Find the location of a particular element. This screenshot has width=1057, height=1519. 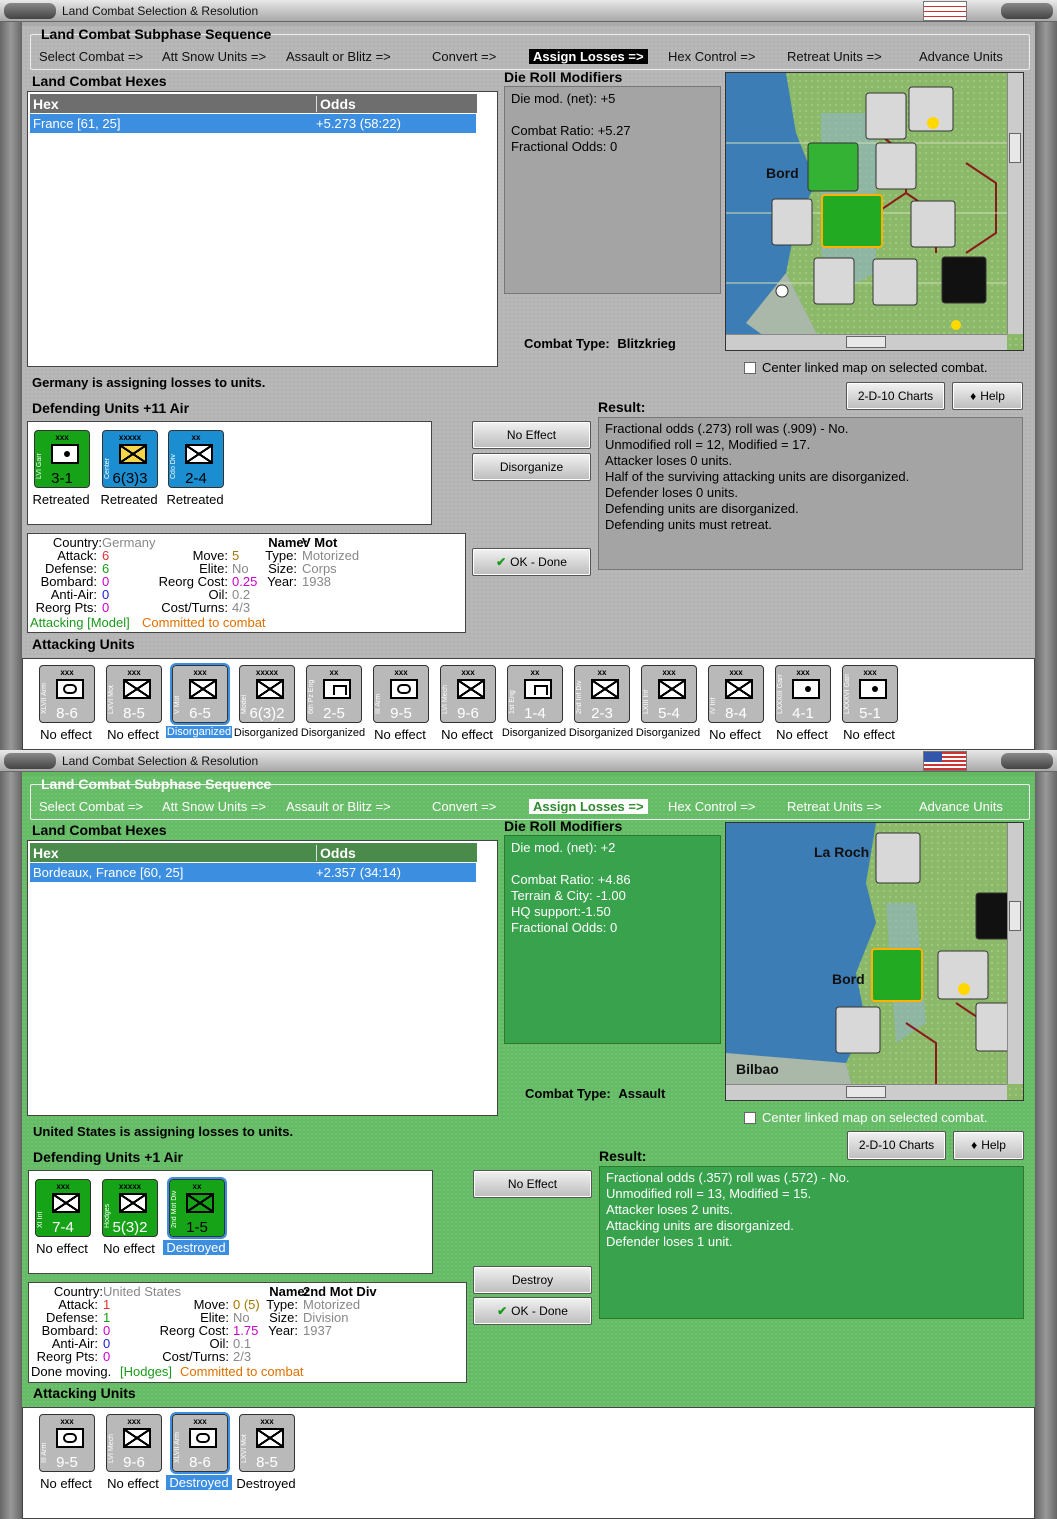

attacker-unit: xxx LXIII Inf 5-4 Disorganized is located at coordinates (668, 704).